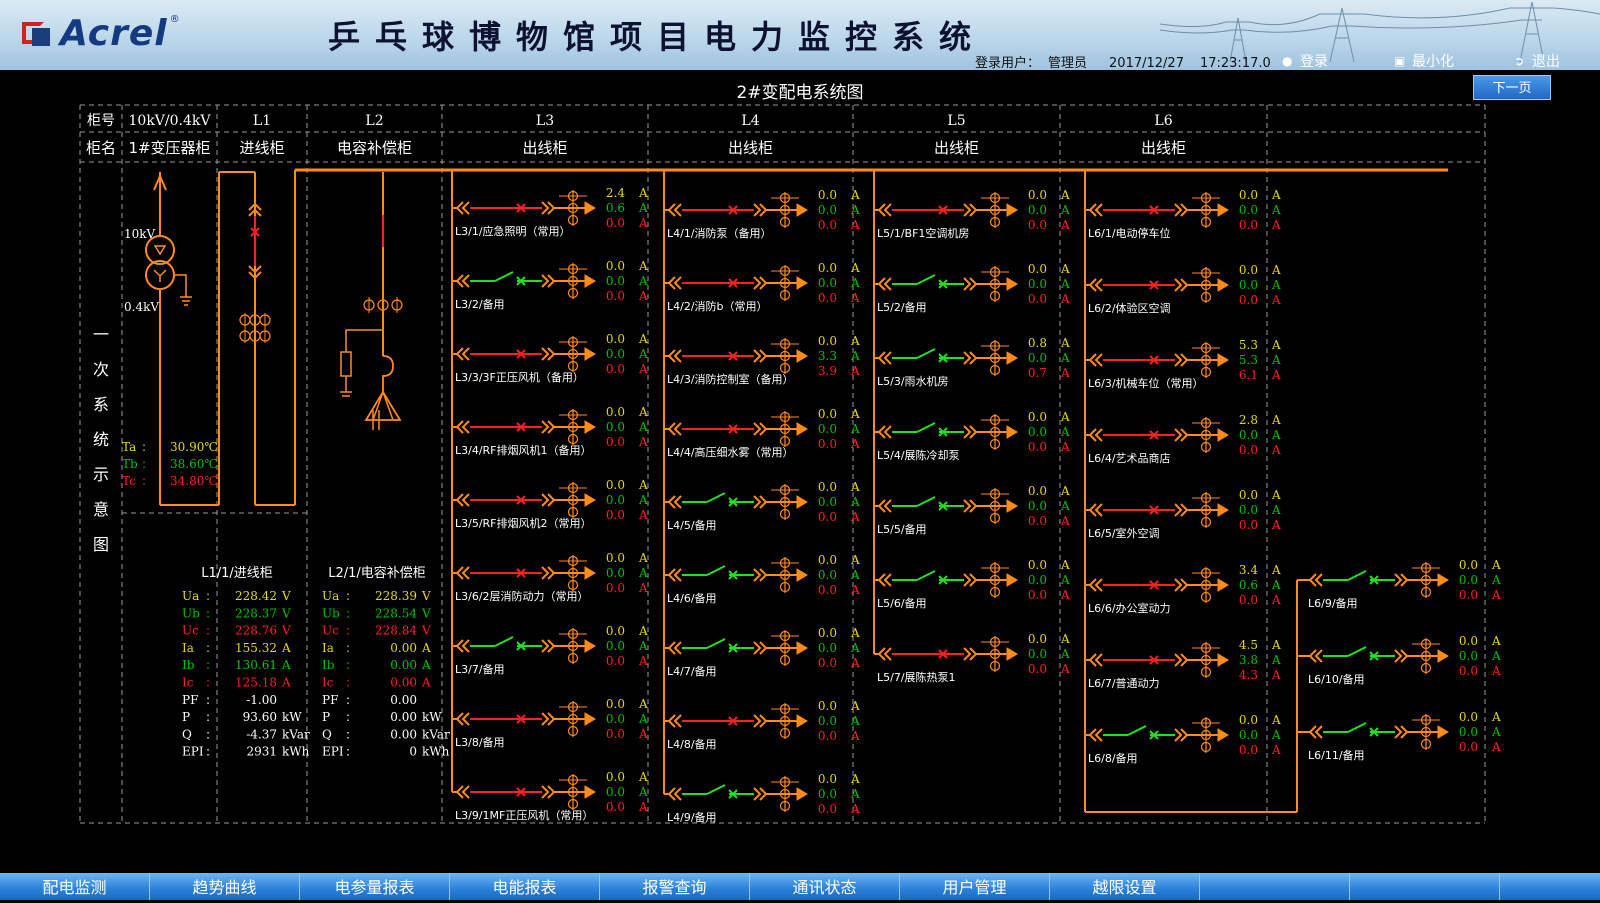 The width and height of the screenshot is (1600, 903). I want to click on feeder-l5-6: L5/6/备用 0.0 A 0.0 A 0.0 A, so click(973, 584).